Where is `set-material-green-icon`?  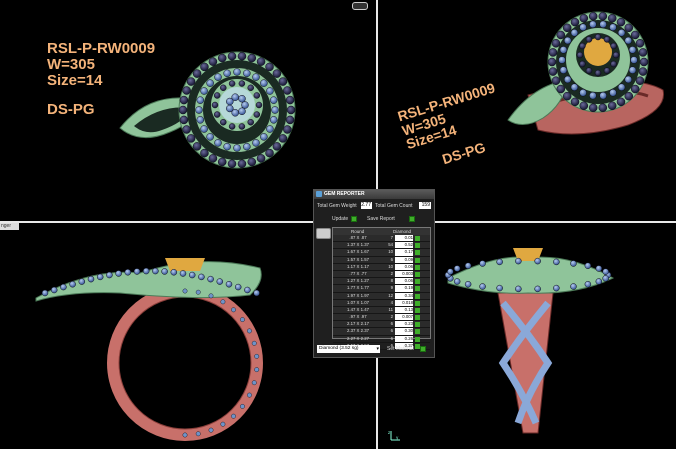
set-material-green-icon is located at coordinates (423, 349).